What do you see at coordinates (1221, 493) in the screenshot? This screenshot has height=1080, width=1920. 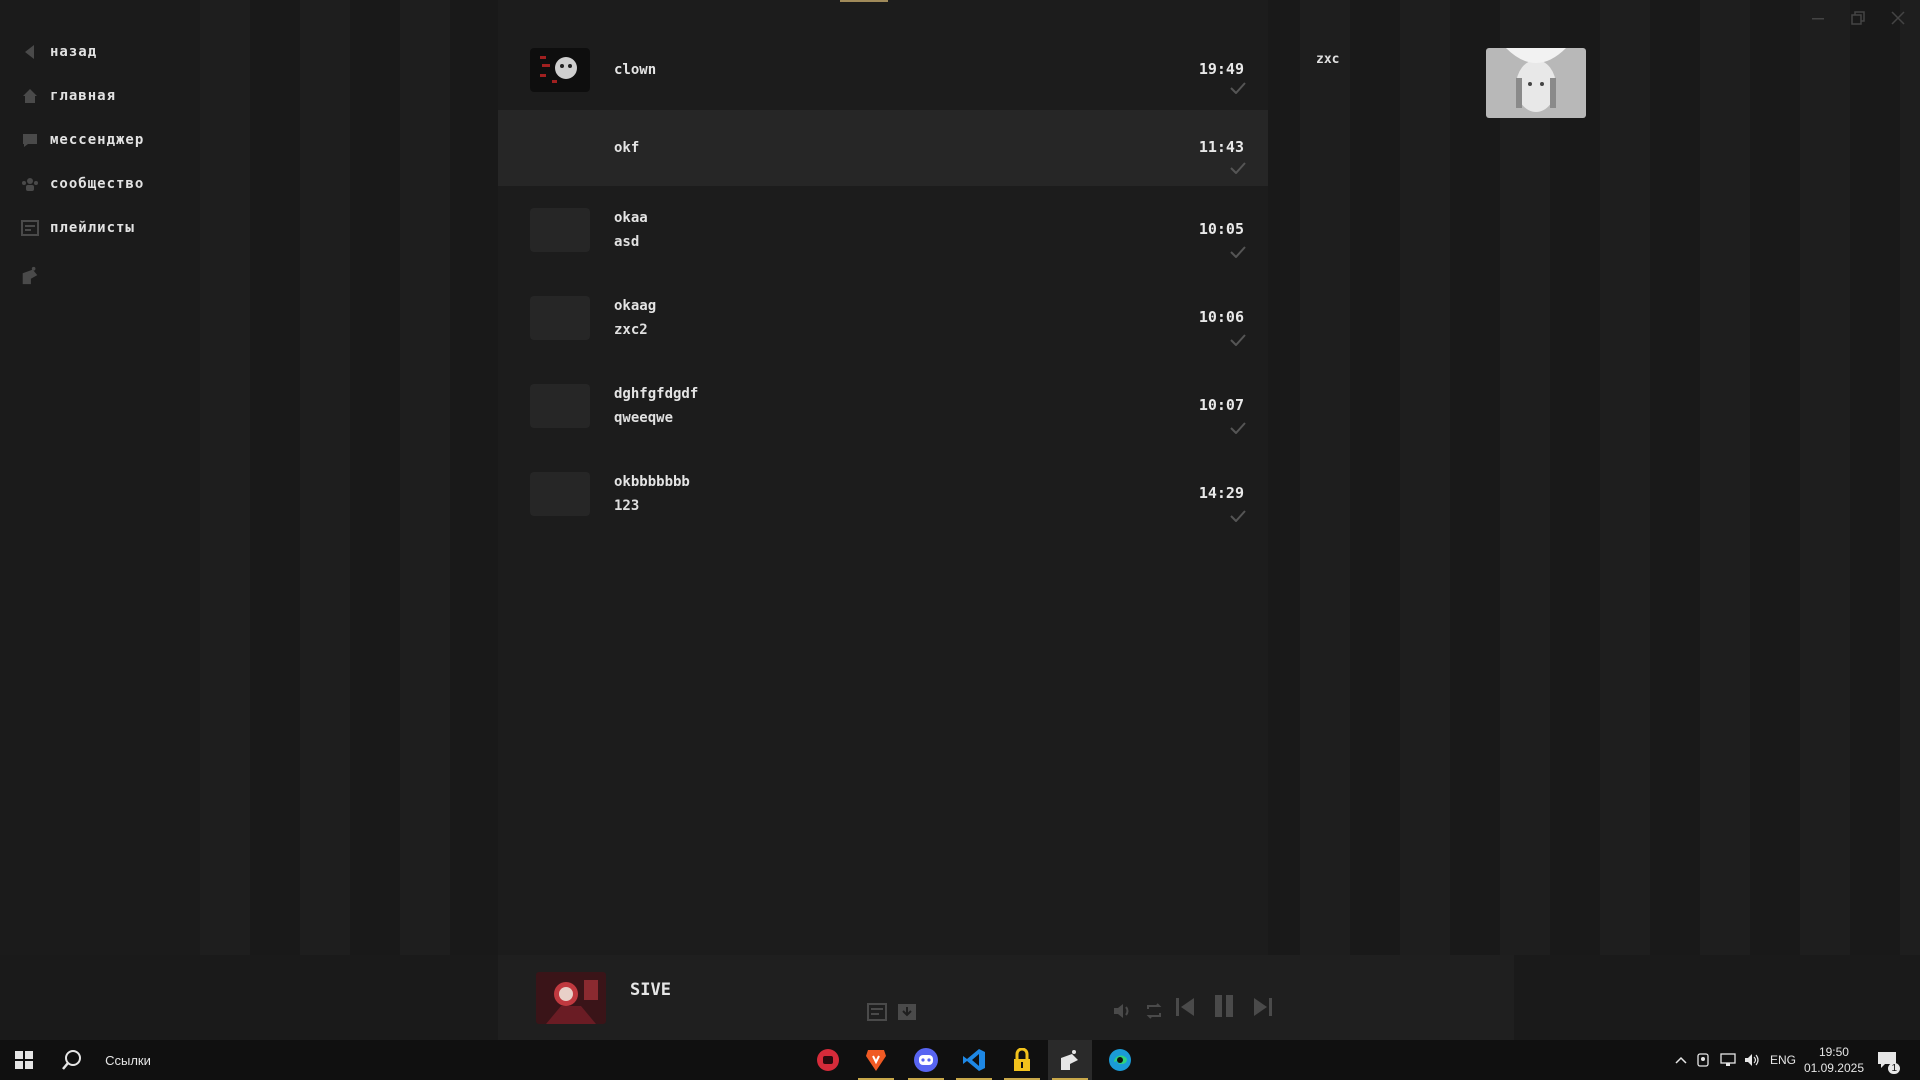 I see `chat-time: 14:29` at bounding box center [1221, 493].